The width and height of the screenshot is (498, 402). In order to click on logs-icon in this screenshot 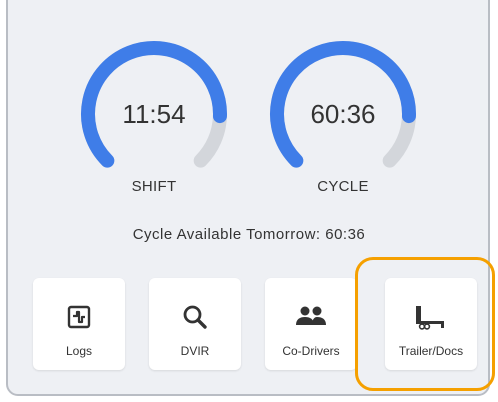, I will do `click(79, 317)`.